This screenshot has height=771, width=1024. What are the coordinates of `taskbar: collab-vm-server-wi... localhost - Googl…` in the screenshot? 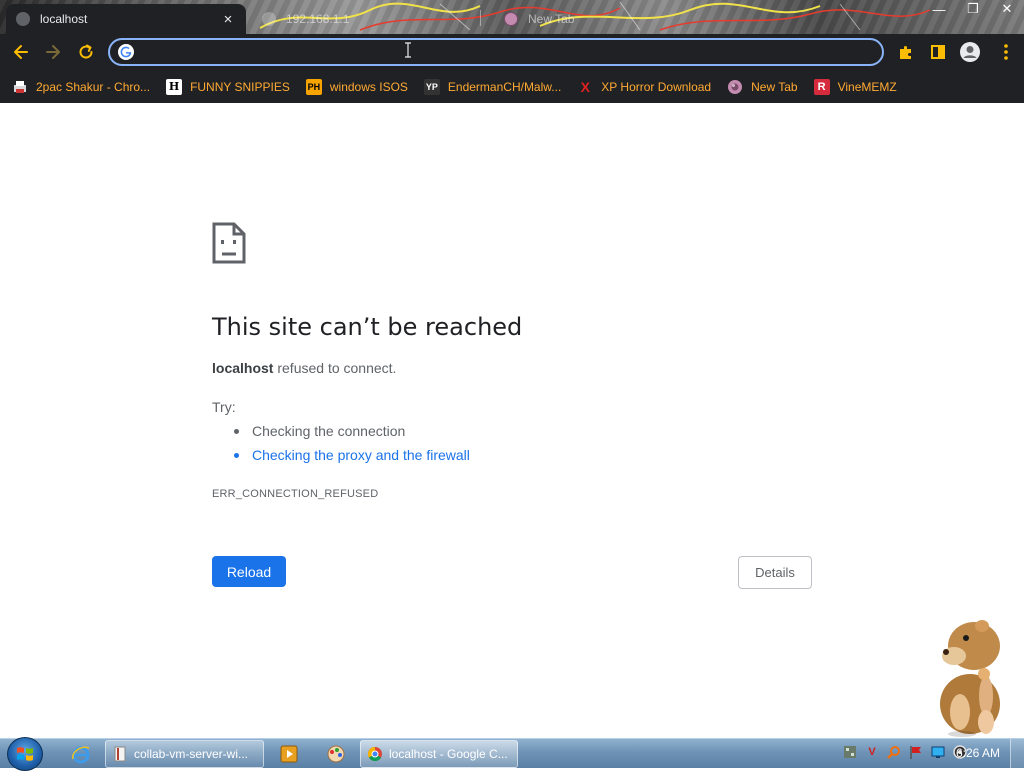 It's located at (512, 754).